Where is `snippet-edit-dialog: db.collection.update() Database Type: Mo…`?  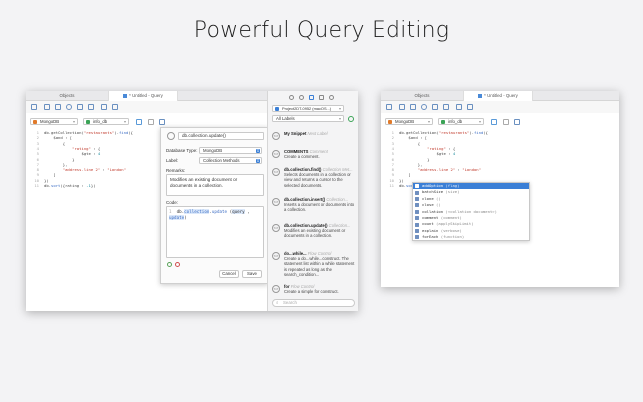 snippet-edit-dialog: db.collection.update() Database Type: Mo… is located at coordinates (214, 205).